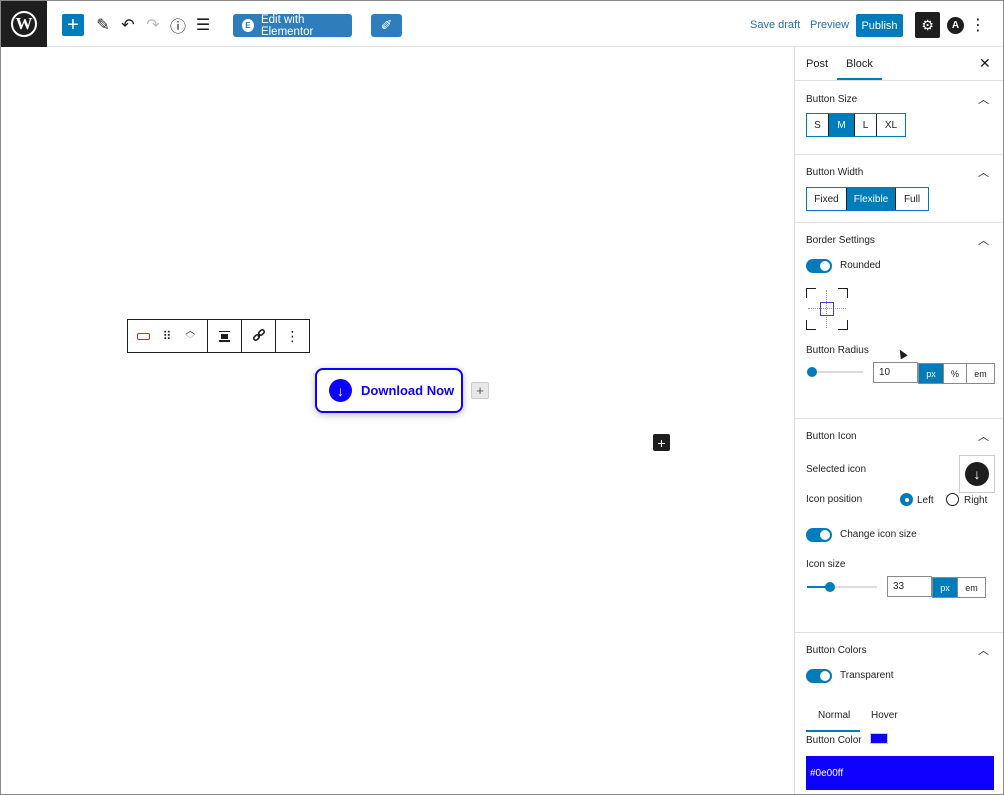  I want to click on pencil-icon: ✎, so click(103, 25).